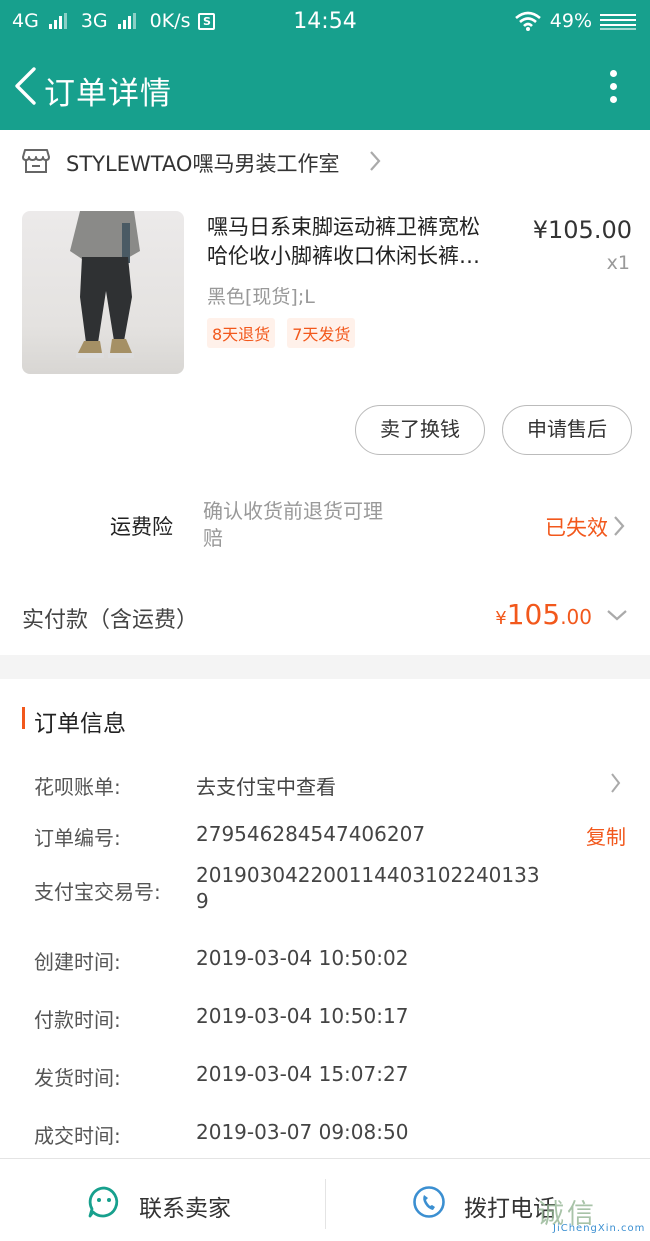  What do you see at coordinates (241, 333) in the screenshot?
I see `return-tag: 8天退货` at bounding box center [241, 333].